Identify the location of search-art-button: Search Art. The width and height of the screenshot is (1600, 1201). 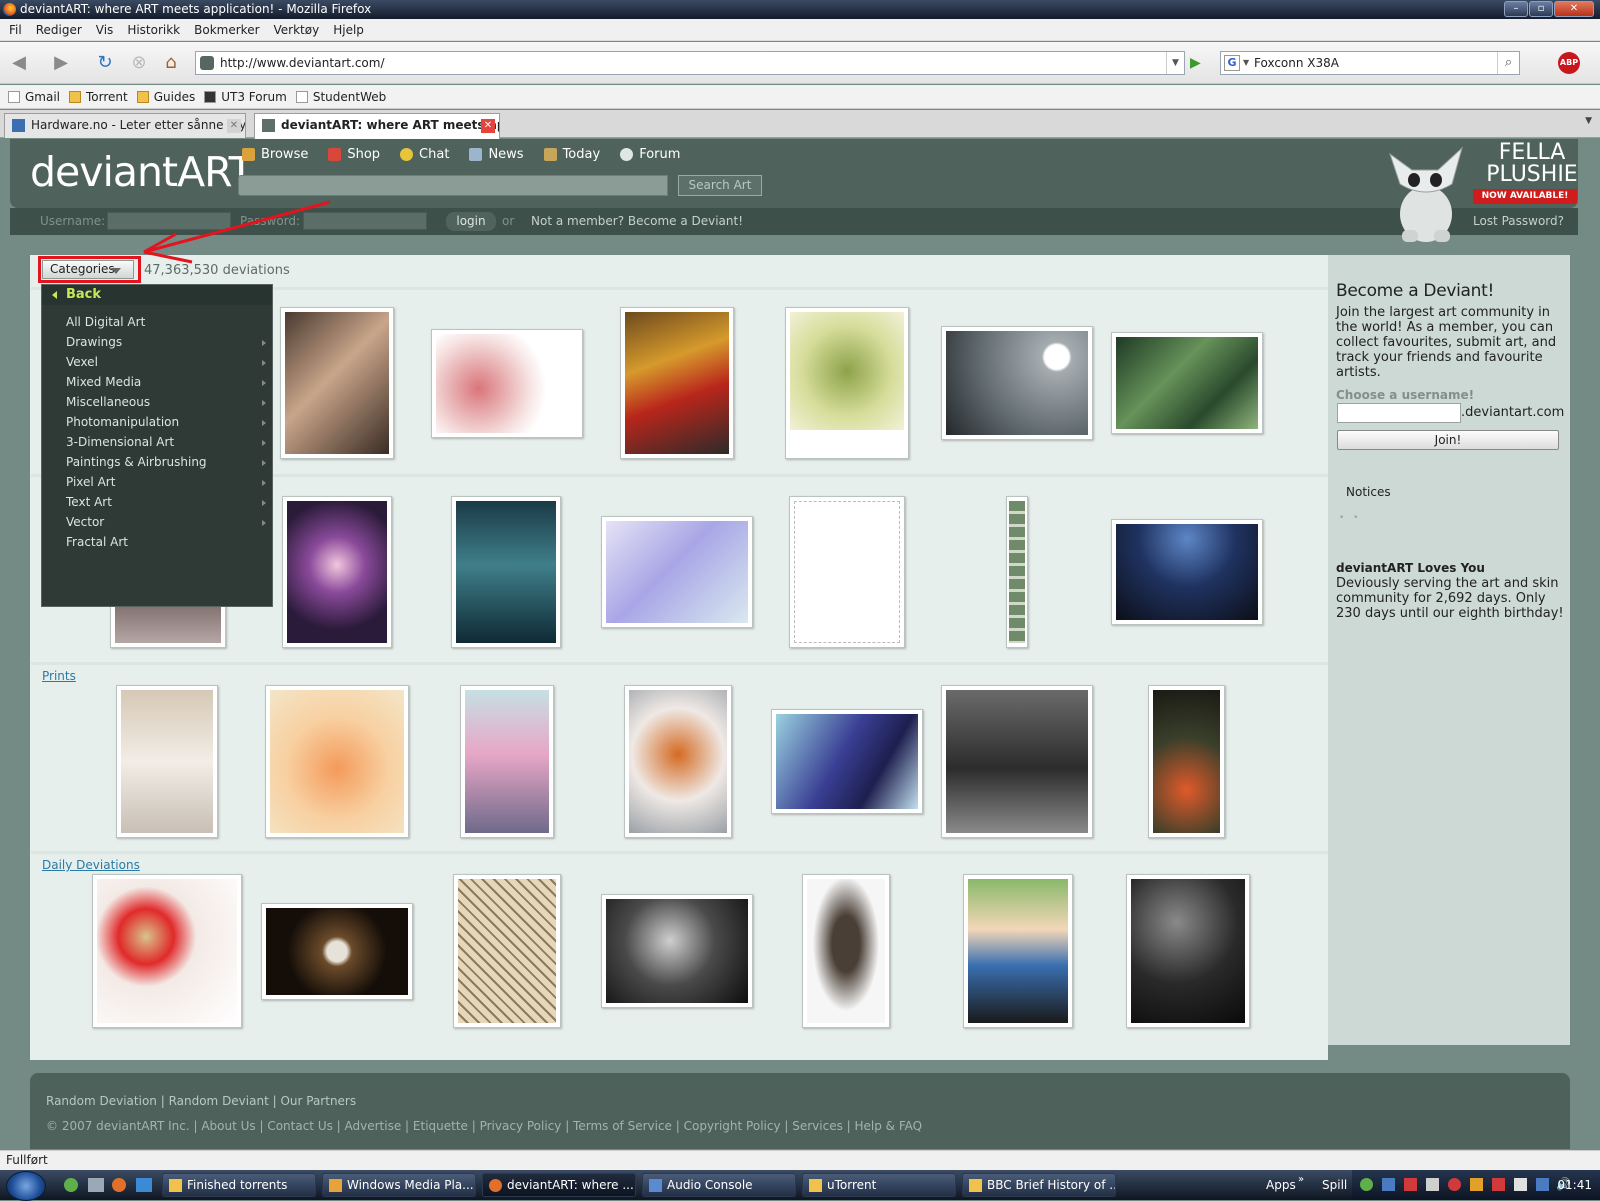
(720, 185).